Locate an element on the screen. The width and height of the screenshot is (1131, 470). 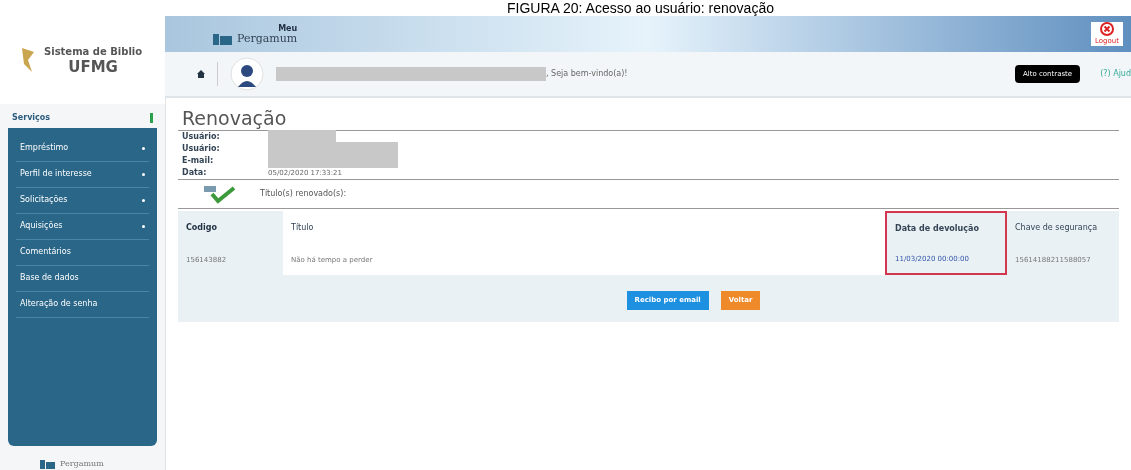
column-header: Chave de segurança is located at coordinates (1056, 228).